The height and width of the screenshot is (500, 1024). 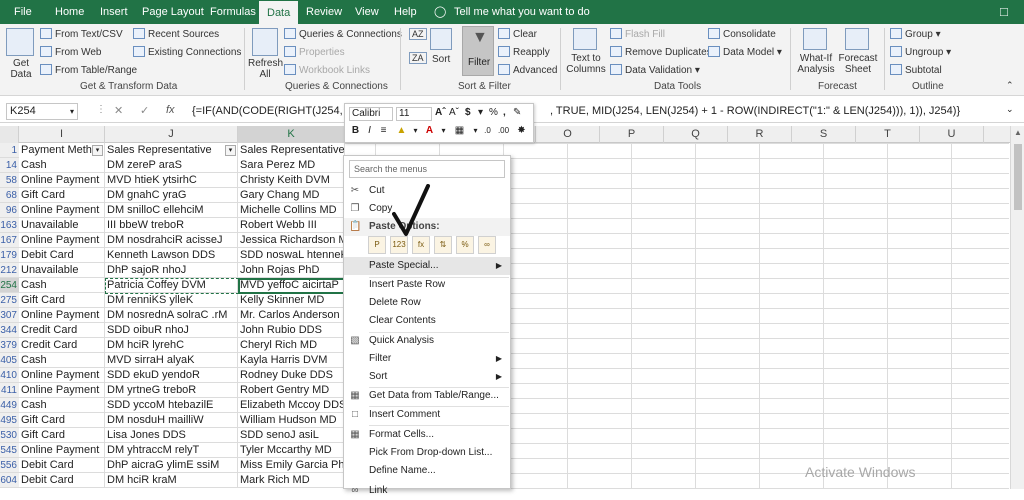 What do you see at coordinates (171, 360) in the screenshot?
I see `cell-sales-rep-j: MVD sirraH alyaK` at bounding box center [171, 360].